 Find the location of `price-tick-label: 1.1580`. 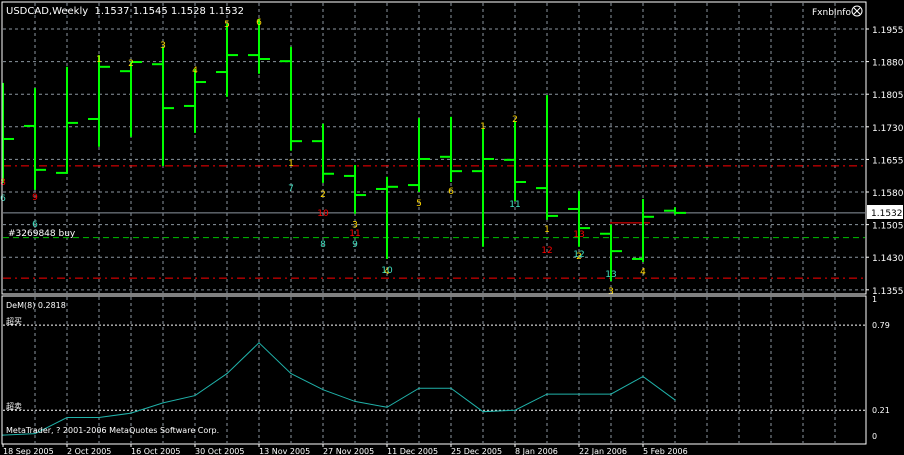

price-tick-label: 1.1580 is located at coordinates (888, 194).